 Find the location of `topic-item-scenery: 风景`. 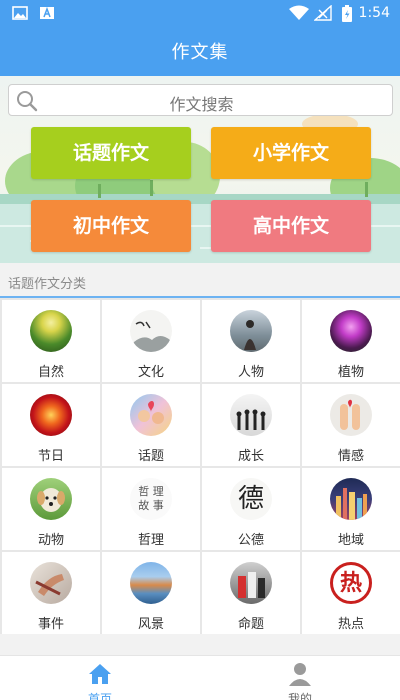

topic-item-scenery: 风景 is located at coordinates (151, 593).